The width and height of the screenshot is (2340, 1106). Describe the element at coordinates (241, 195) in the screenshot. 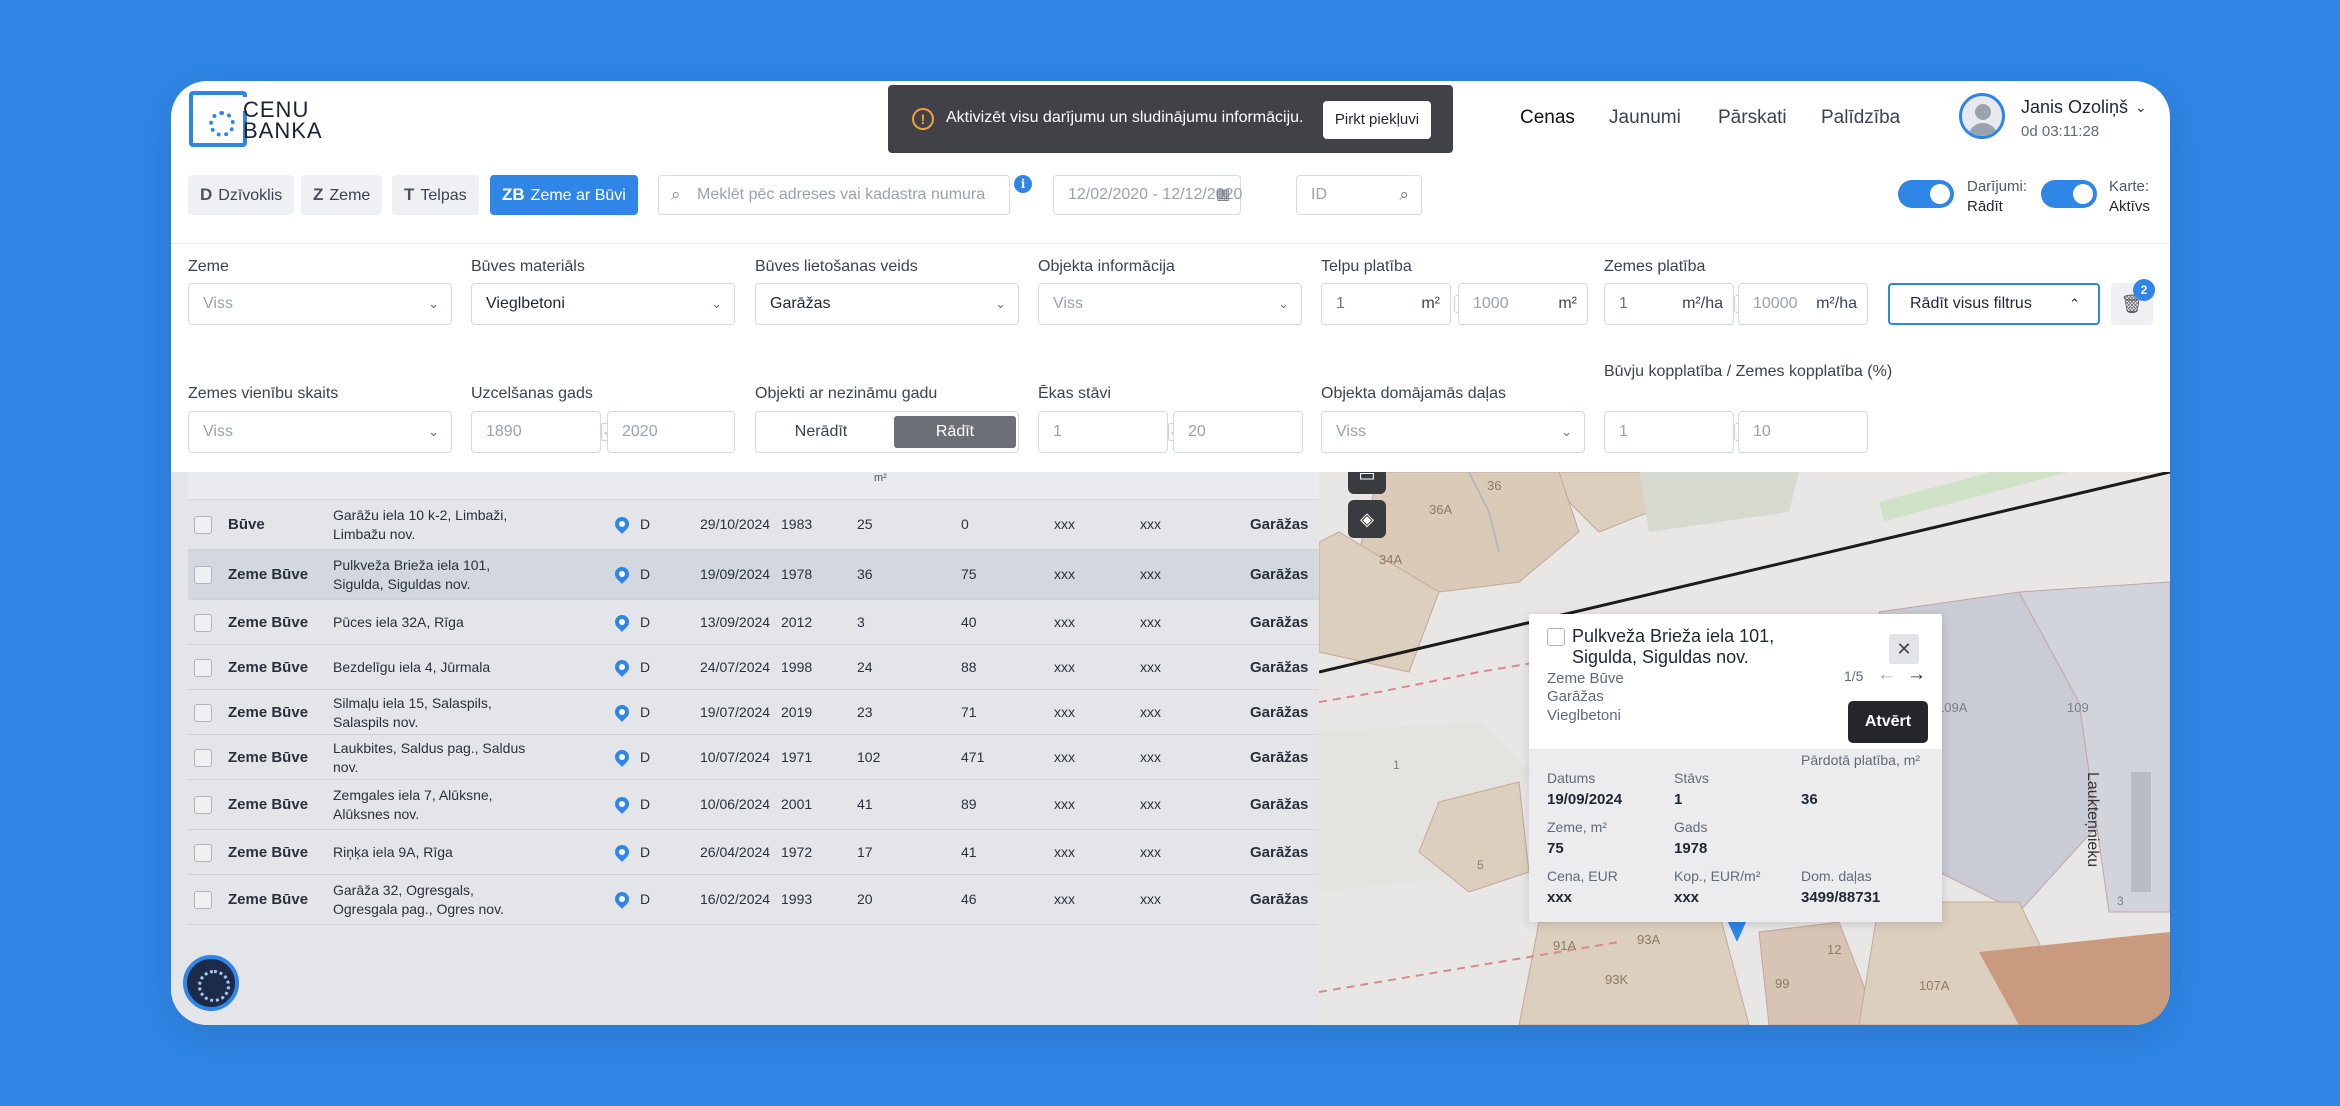

I see `tab-apartment: D Dzīvoklis` at that location.